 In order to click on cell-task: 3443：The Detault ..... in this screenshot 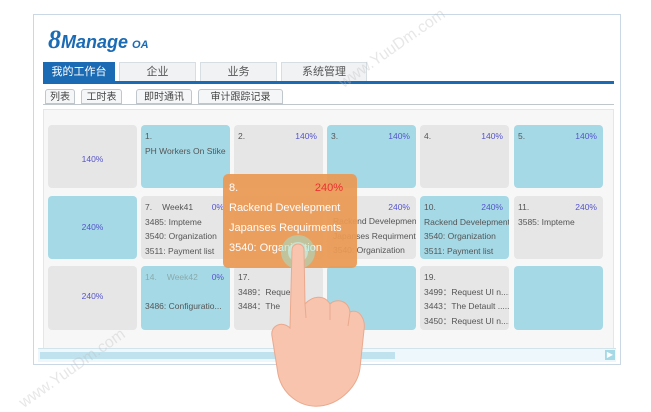, I will do `click(466, 306)`.